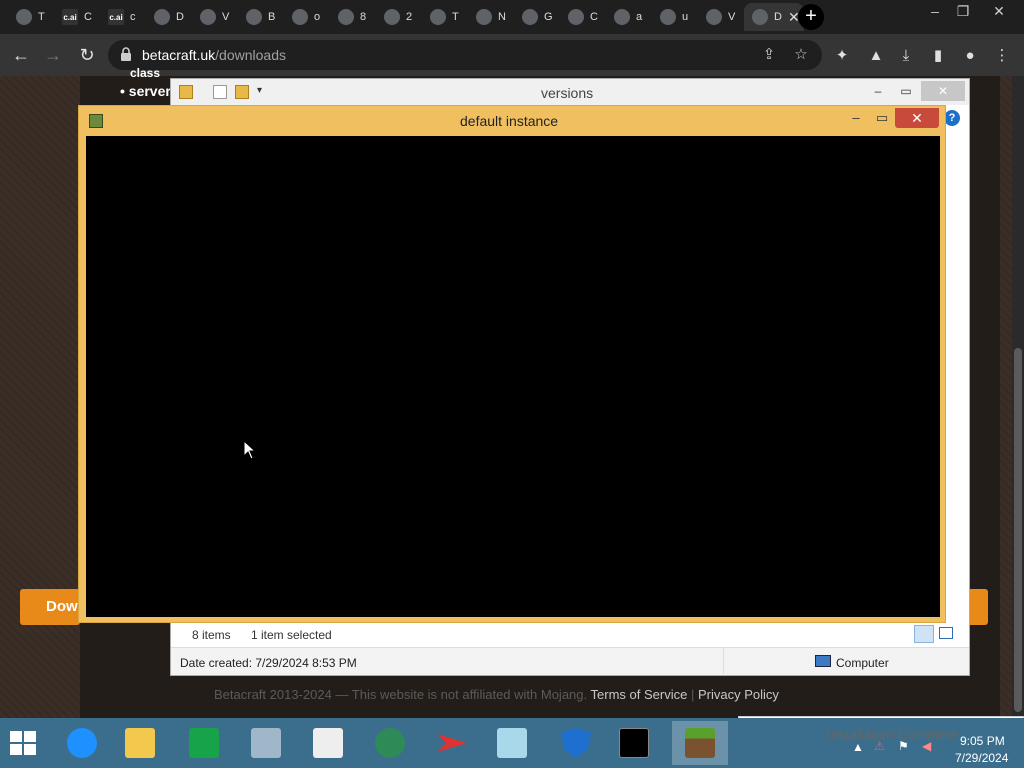 This screenshot has width=1024, height=768. Describe the element at coordinates (700, 743) in the screenshot. I see `minecraft-icon` at that location.